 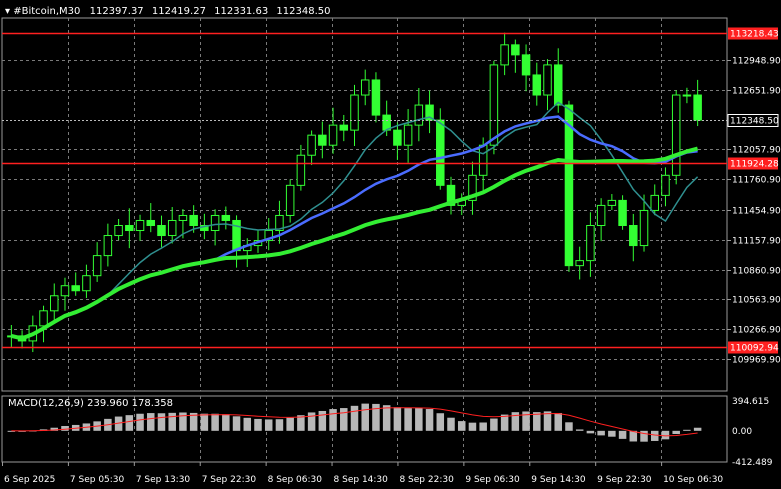 What do you see at coordinates (90, 403) in the screenshot?
I see `macd-title: MACD(12,26,9) 239.960 178.358` at bounding box center [90, 403].